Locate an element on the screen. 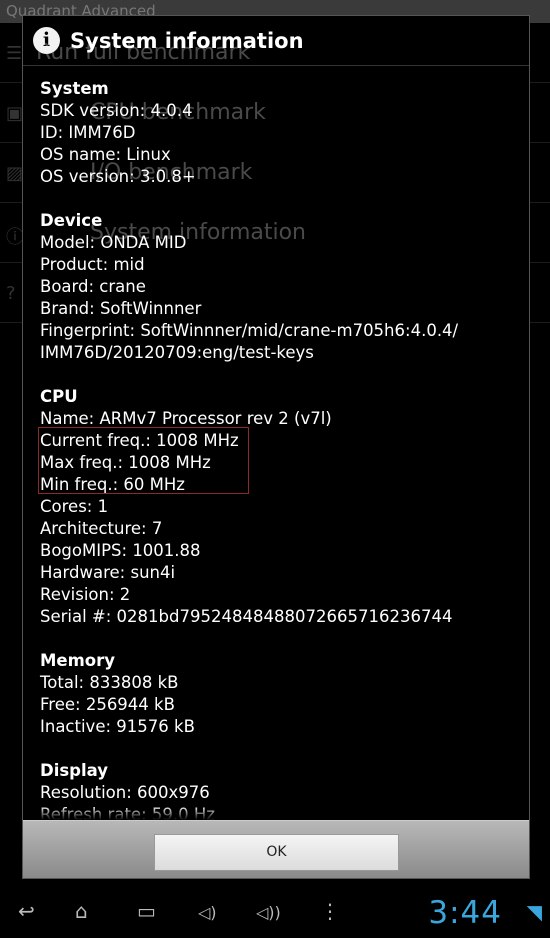 The image size is (550, 938). info-line: Hardware: sun4i is located at coordinates (108, 572).